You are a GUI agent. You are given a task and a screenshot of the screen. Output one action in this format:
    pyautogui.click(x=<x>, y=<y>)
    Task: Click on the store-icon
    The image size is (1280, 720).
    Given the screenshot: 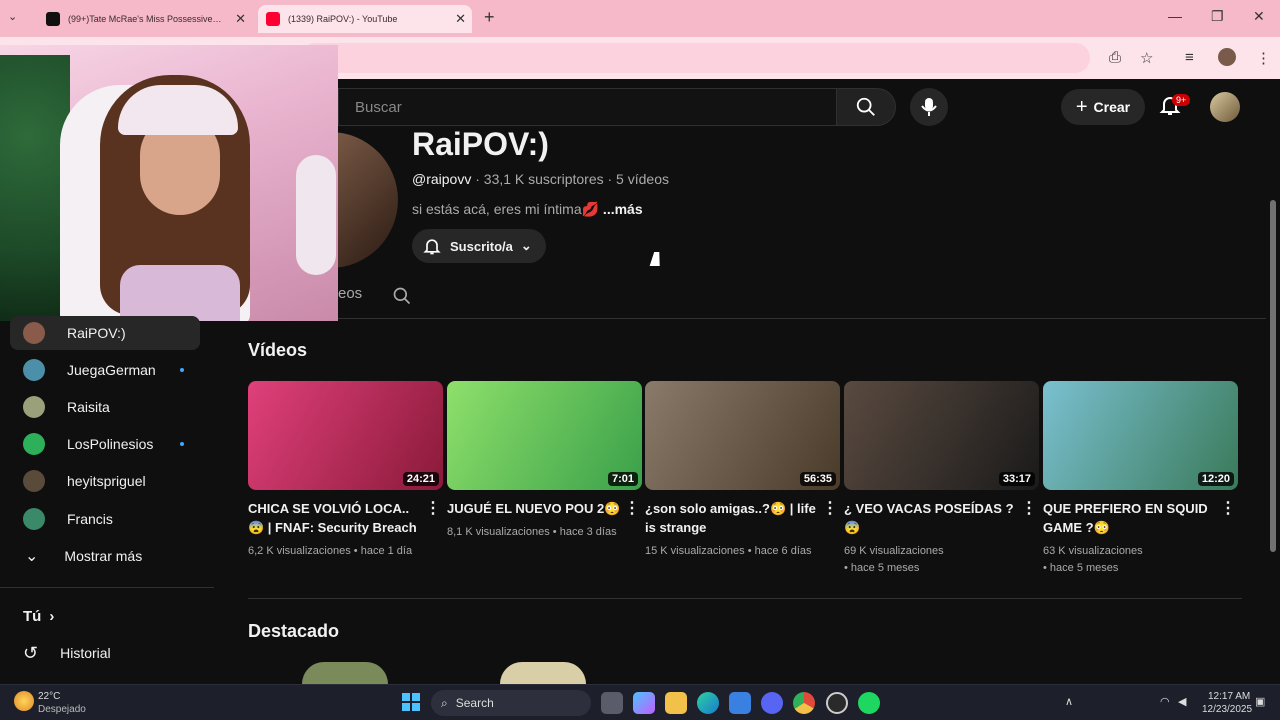 What is the action you would take?
    pyautogui.click(x=740, y=703)
    